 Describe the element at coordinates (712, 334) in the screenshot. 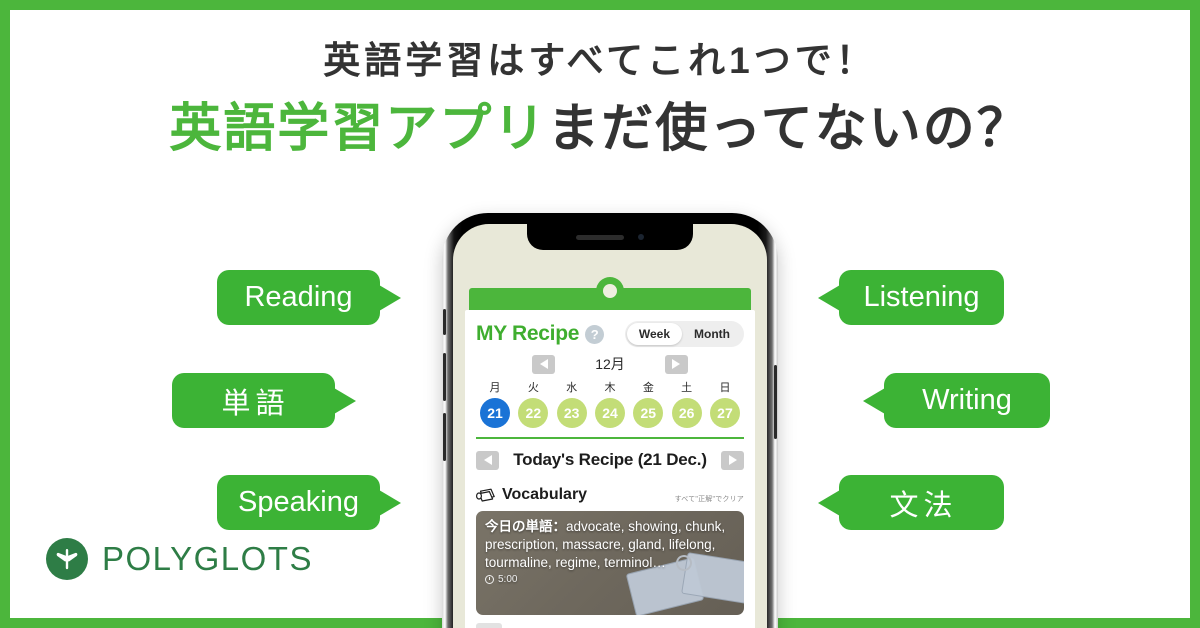

I see `tab-month: Month` at that location.